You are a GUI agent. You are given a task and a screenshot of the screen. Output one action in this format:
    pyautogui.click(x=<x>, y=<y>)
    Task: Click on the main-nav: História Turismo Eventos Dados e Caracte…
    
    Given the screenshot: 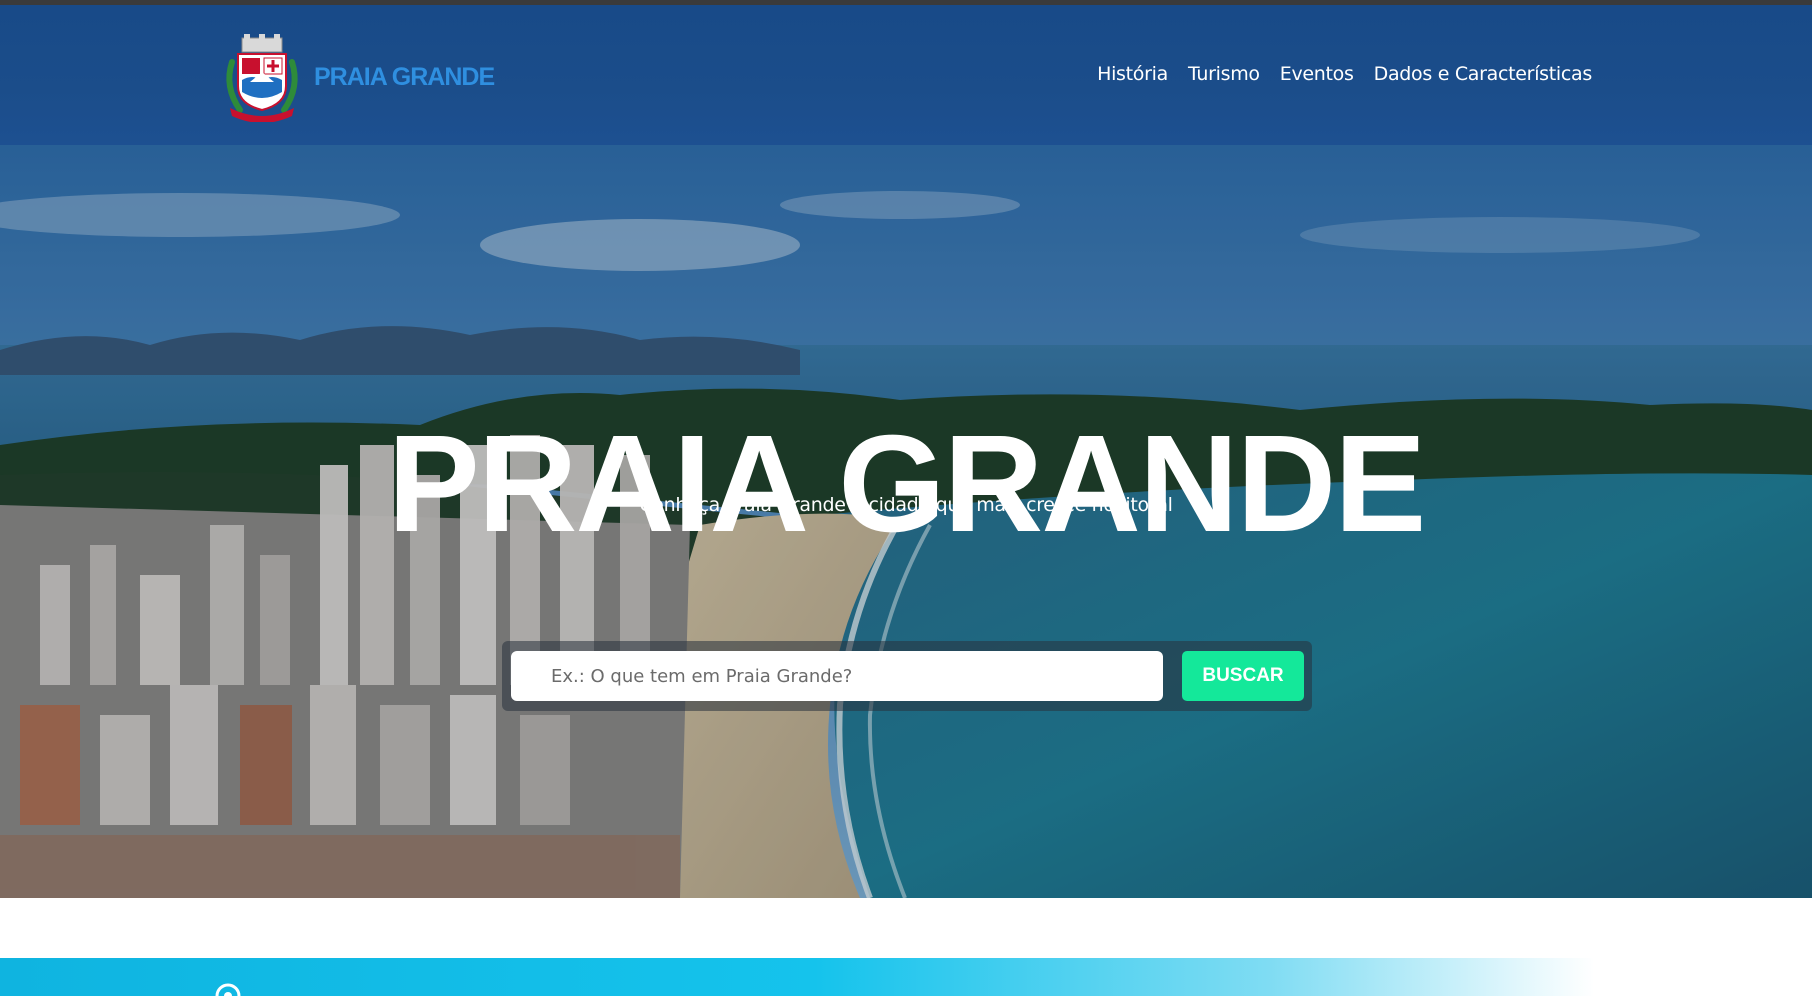 What is the action you would take?
    pyautogui.click(x=1334, y=74)
    